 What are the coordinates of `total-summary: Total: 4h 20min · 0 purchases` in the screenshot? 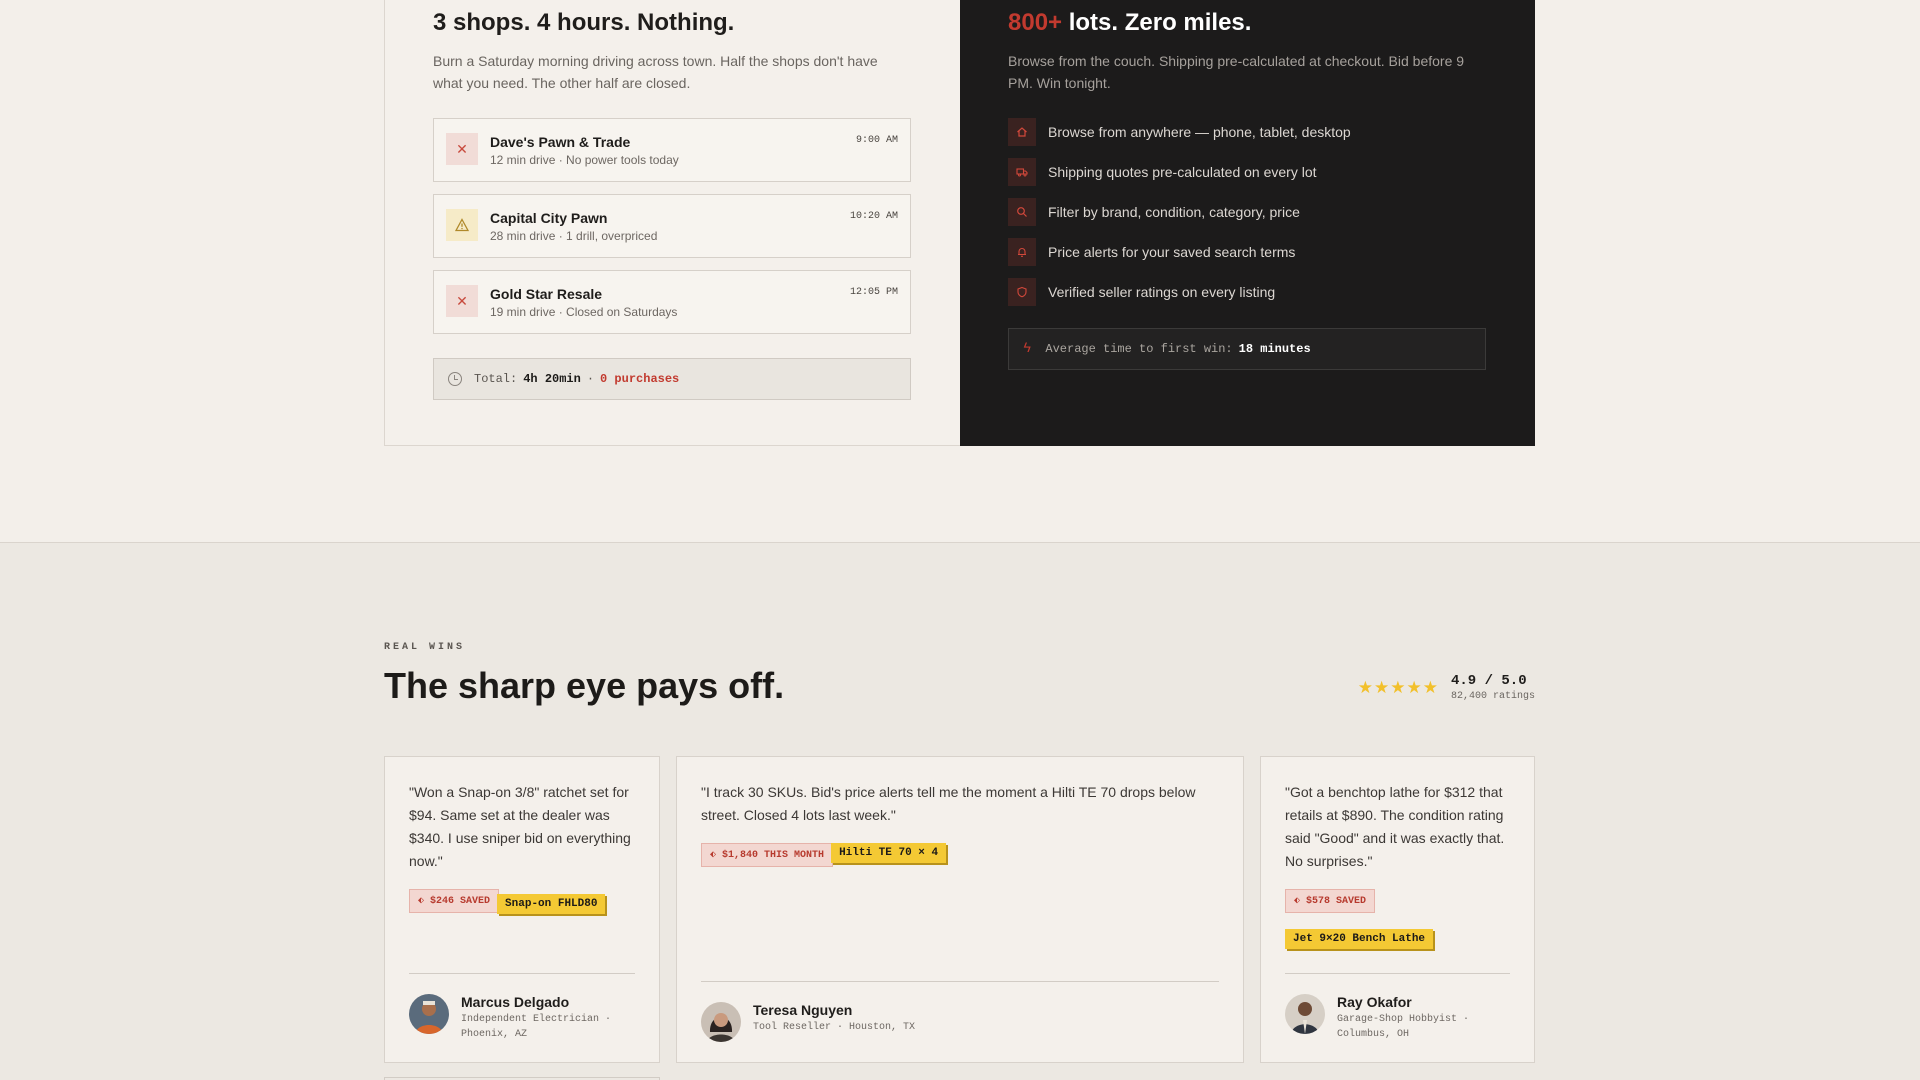 It's located at (672, 379).